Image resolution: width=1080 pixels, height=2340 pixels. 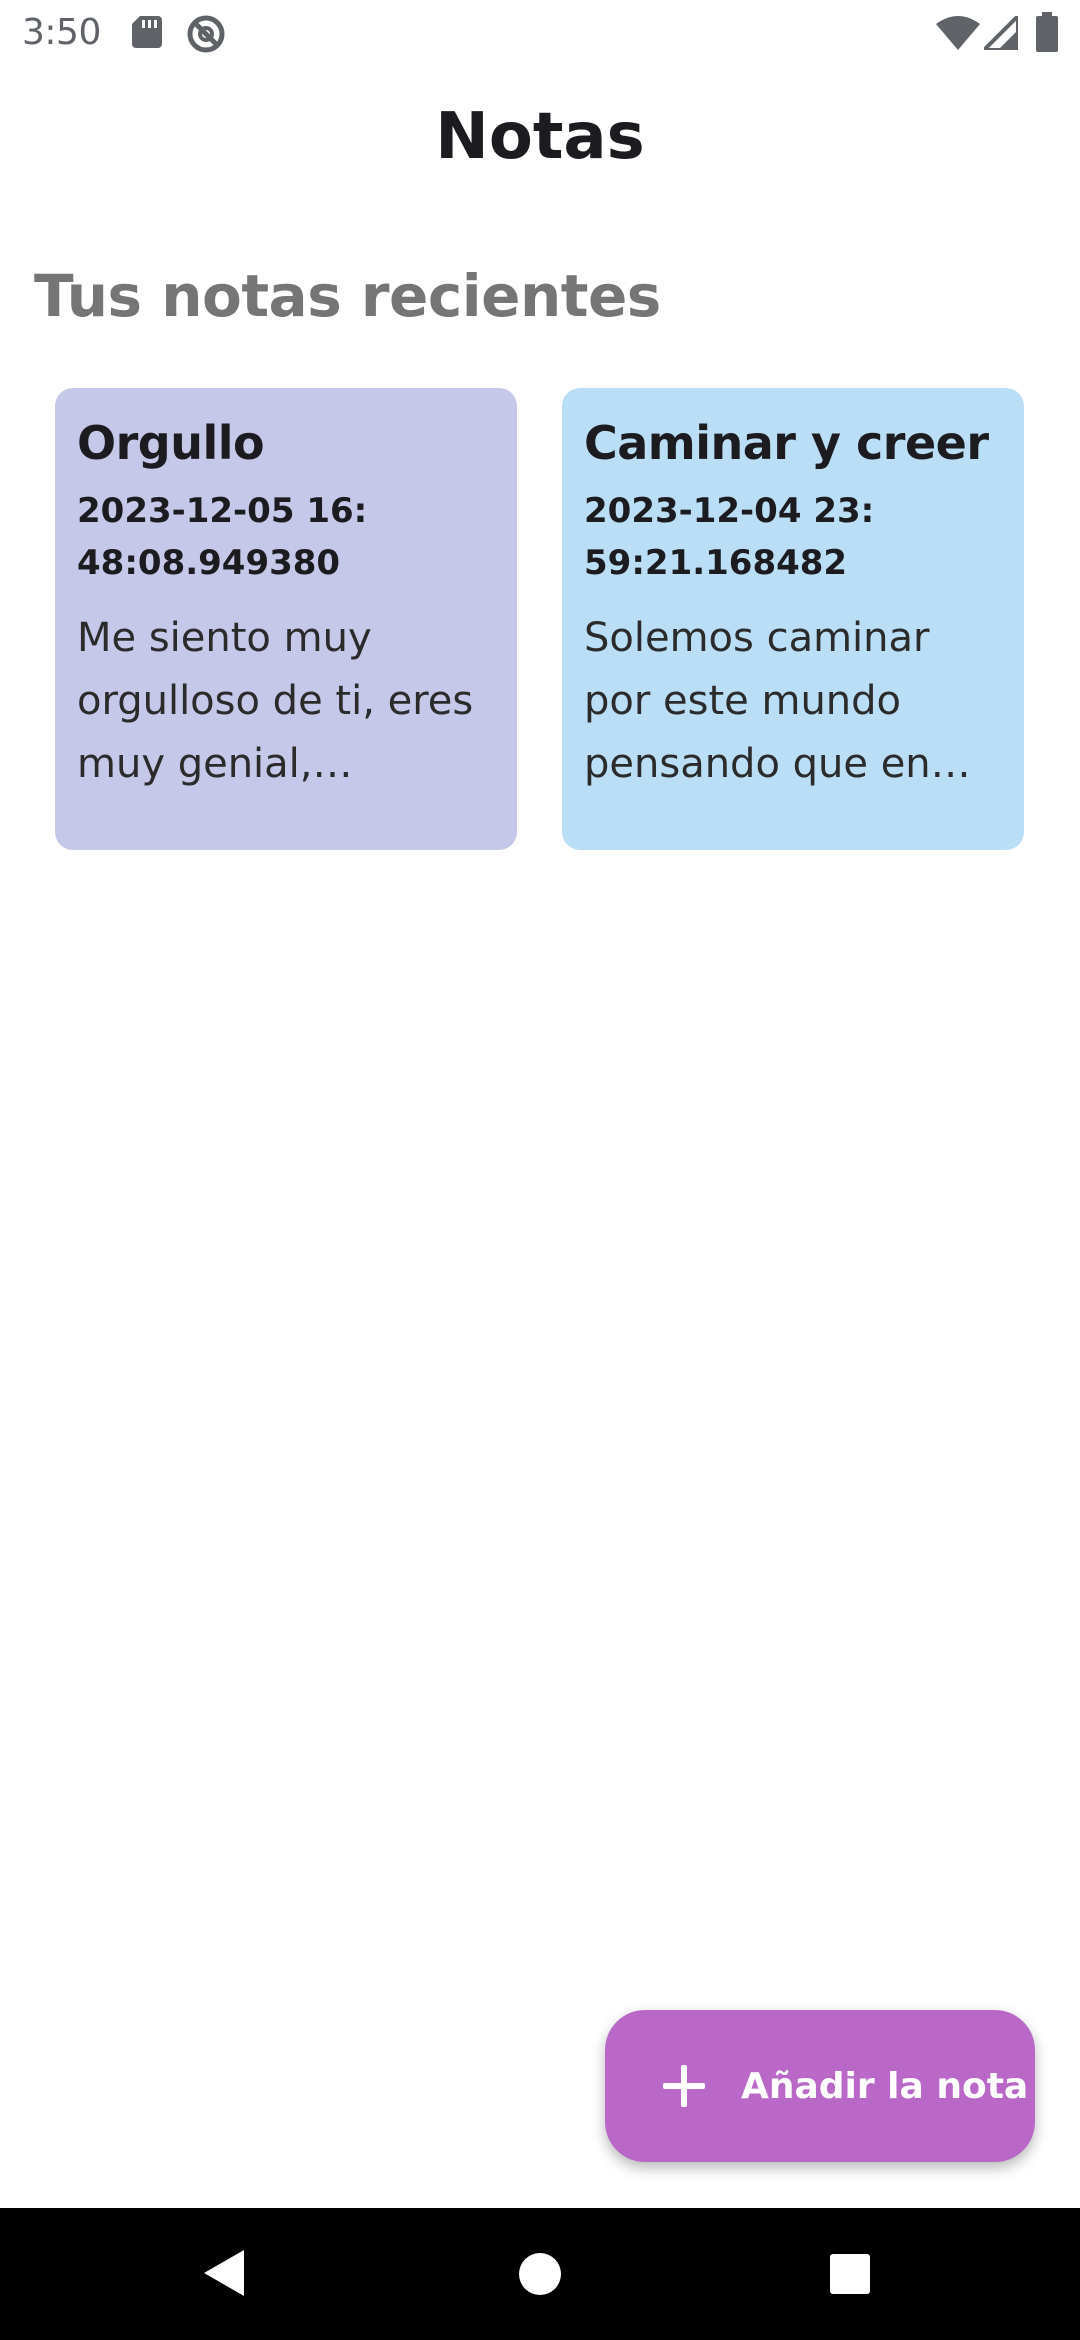 What do you see at coordinates (786, 443) in the screenshot?
I see `note-title: Caminar y creer` at bounding box center [786, 443].